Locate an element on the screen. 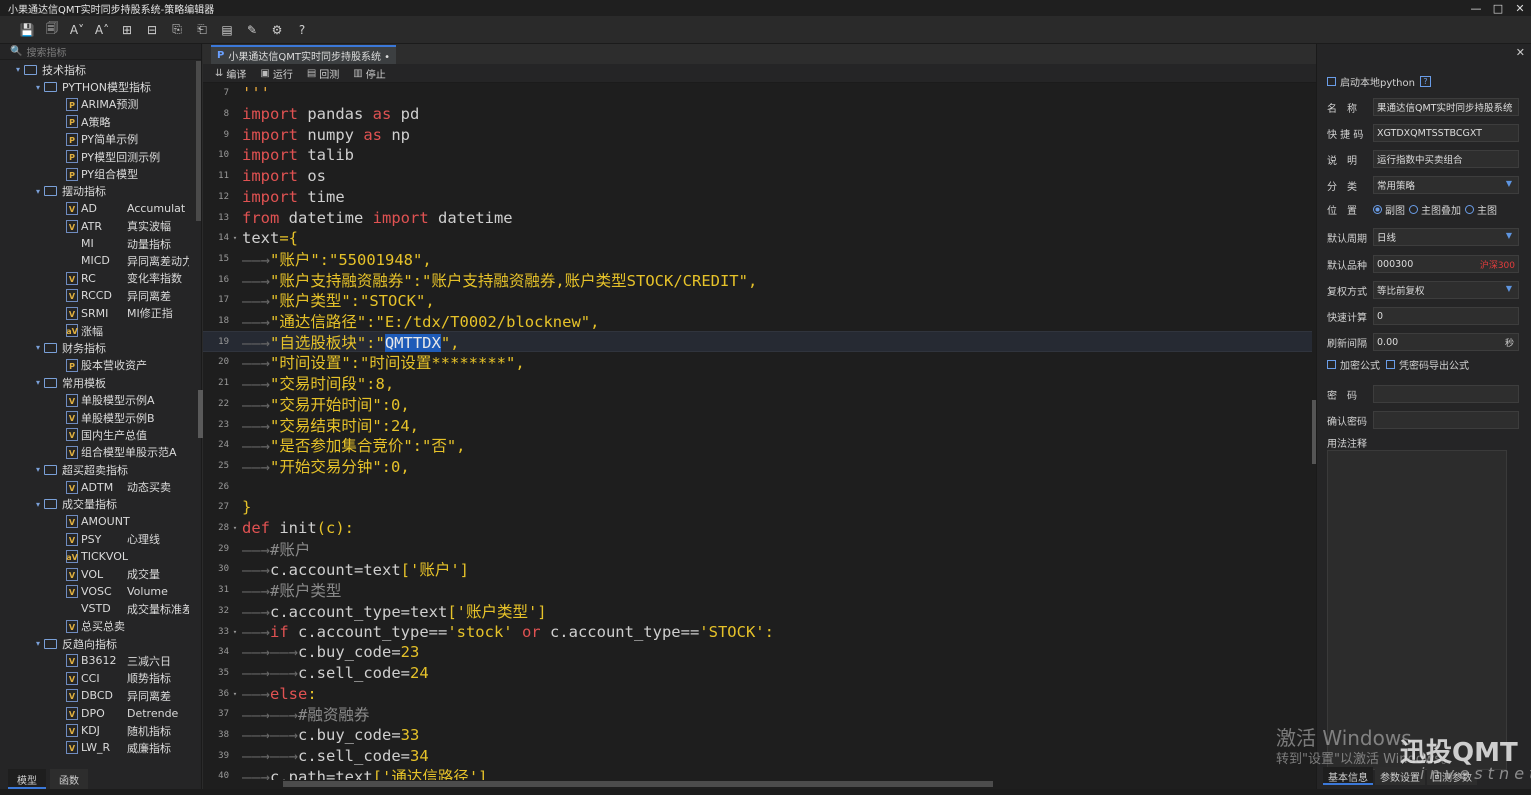  backtest-button: ▤ 回测 is located at coordinates (323, 73).